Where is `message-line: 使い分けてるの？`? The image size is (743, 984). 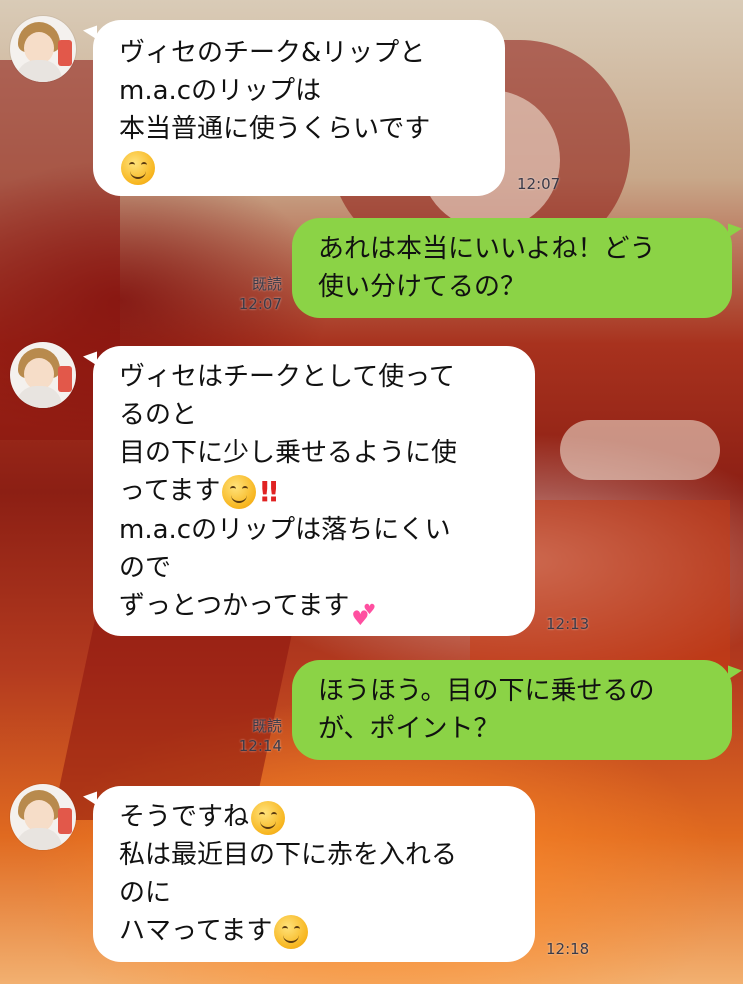 message-line: 使い分けてるの？ is located at coordinates (422, 287).